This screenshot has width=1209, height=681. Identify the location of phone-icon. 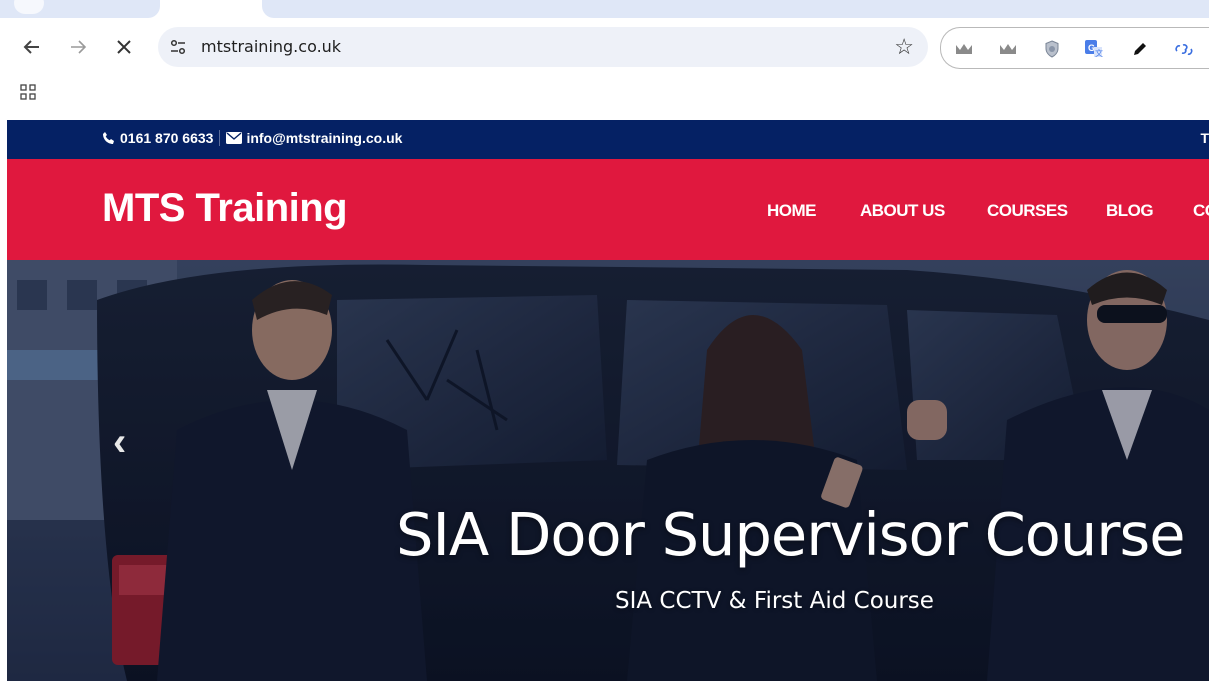
(108, 138).